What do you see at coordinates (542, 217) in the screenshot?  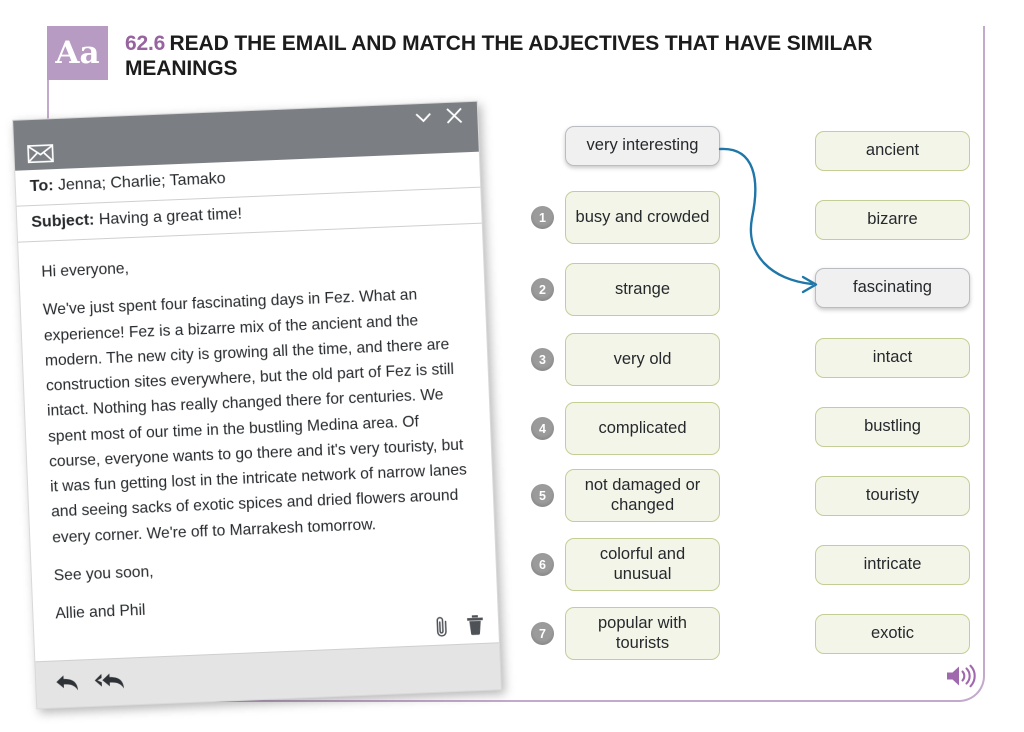 I see `item-number-1: 1` at bounding box center [542, 217].